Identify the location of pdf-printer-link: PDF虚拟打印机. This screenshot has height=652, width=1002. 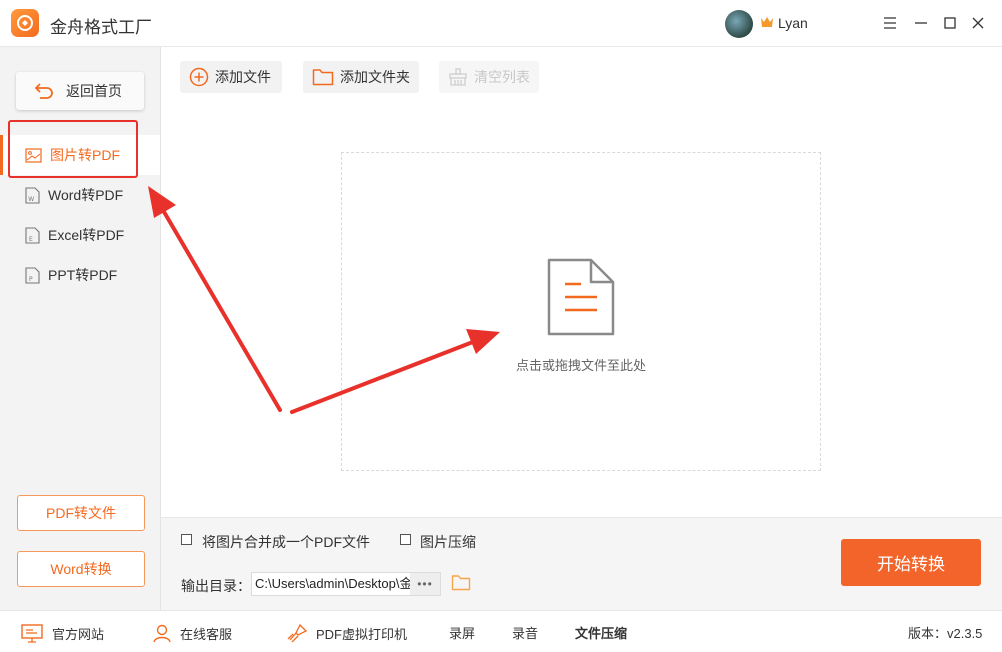
(346, 633).